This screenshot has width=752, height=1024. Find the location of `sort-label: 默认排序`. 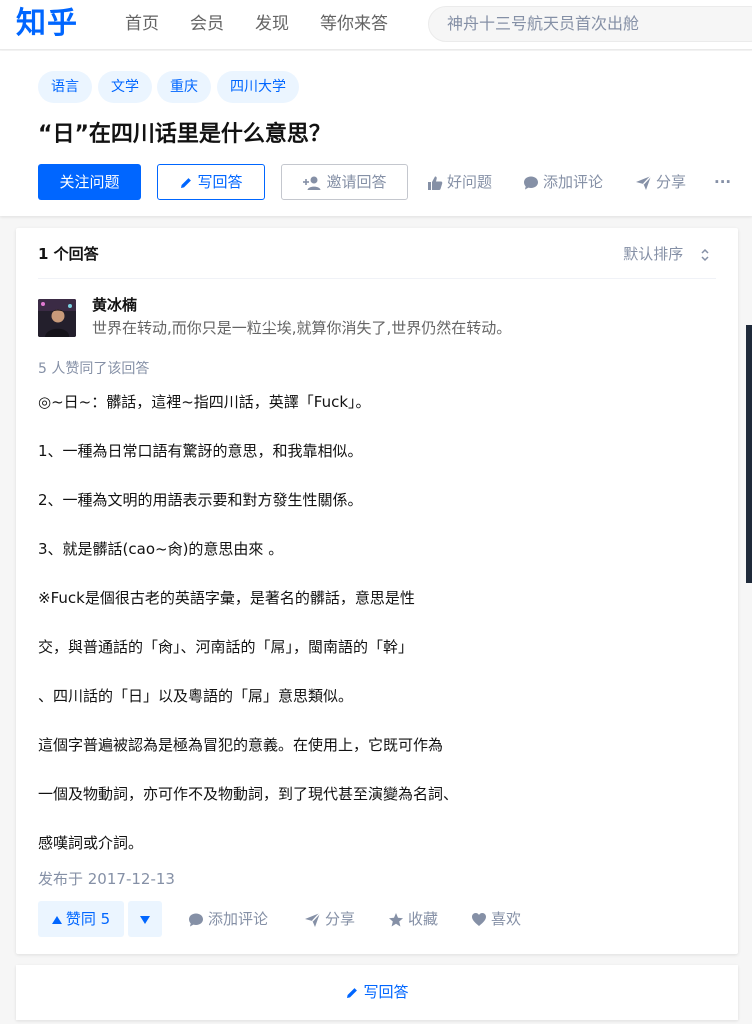

sort-label: 默认排序 is located at coordinates (653, 254).